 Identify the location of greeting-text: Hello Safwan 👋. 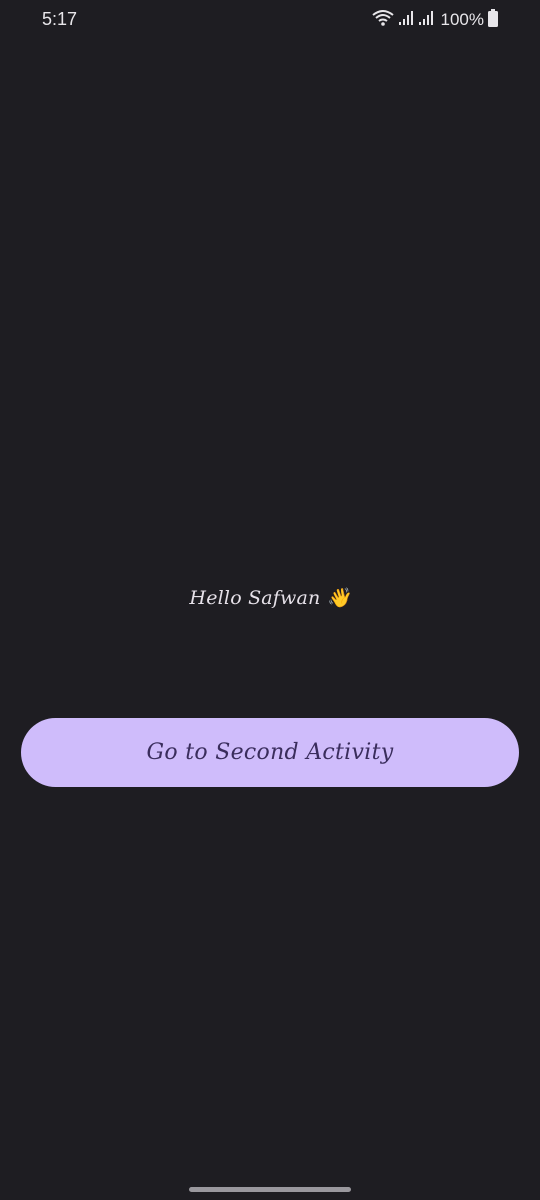
(270, 598).